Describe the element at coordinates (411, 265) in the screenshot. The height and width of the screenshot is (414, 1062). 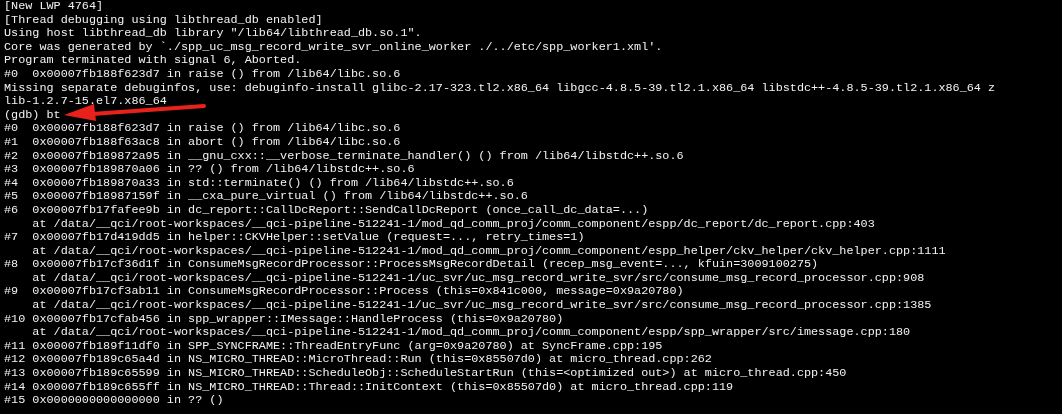
I see `terminal-line: #8 0x00007fb17cf36d1f in ConsumeMsgRecordProcessor::ProcessMsgRecordDetail (recep_msg_event=..., kfuin=3009100275)` at that location.